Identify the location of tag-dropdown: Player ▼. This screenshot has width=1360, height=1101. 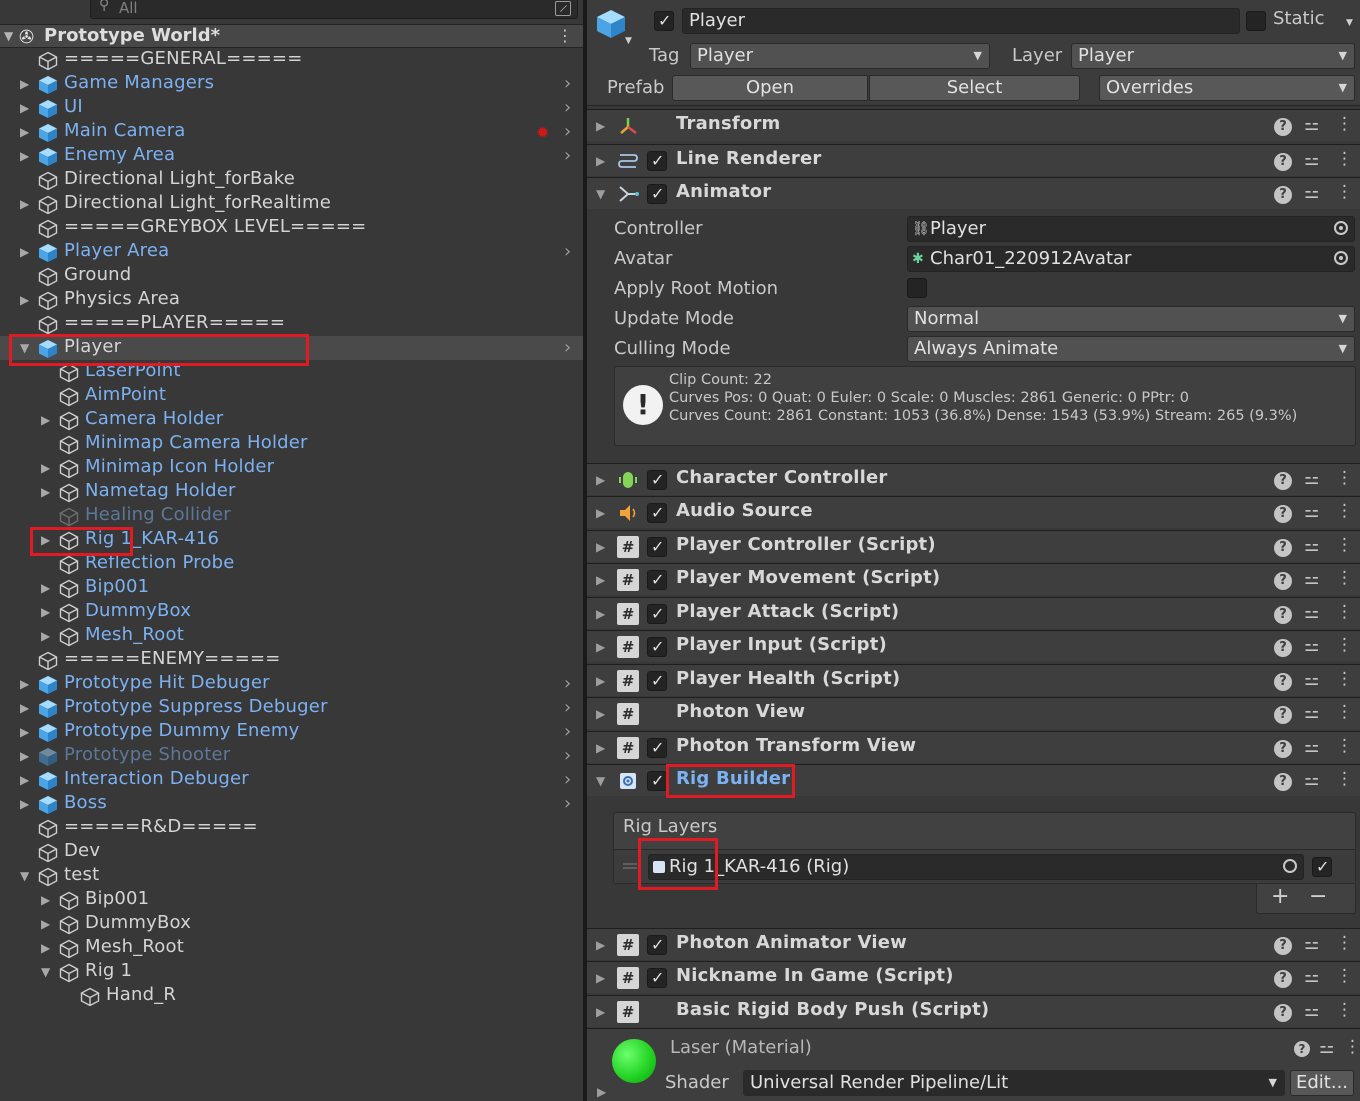
(840, 56).